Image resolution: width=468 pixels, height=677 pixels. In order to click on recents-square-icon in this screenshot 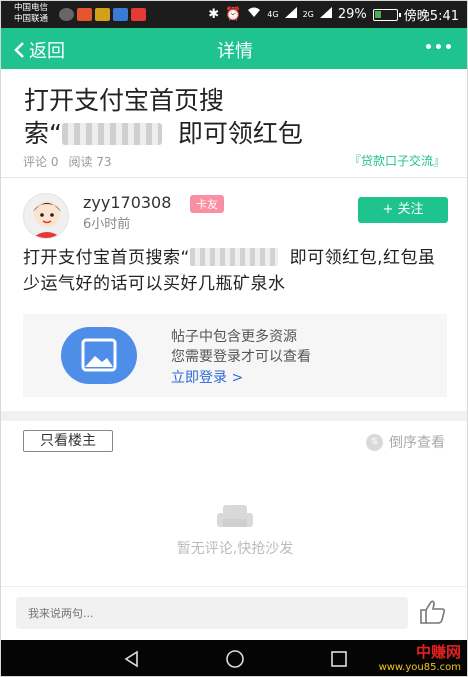, I will do `click(339, 659)`.